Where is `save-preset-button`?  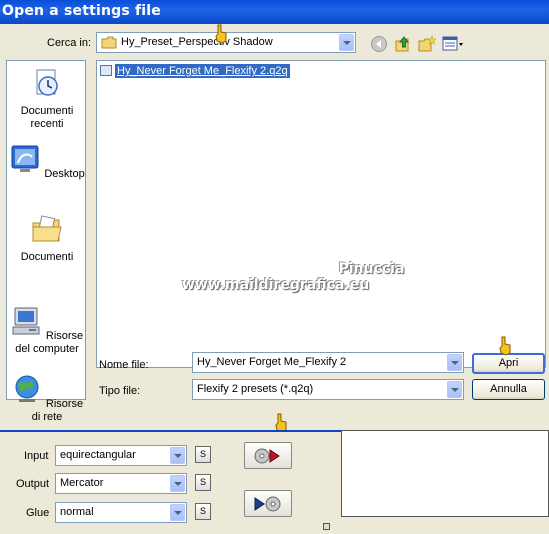
save-preset-button is located at coordinates (268, 503).